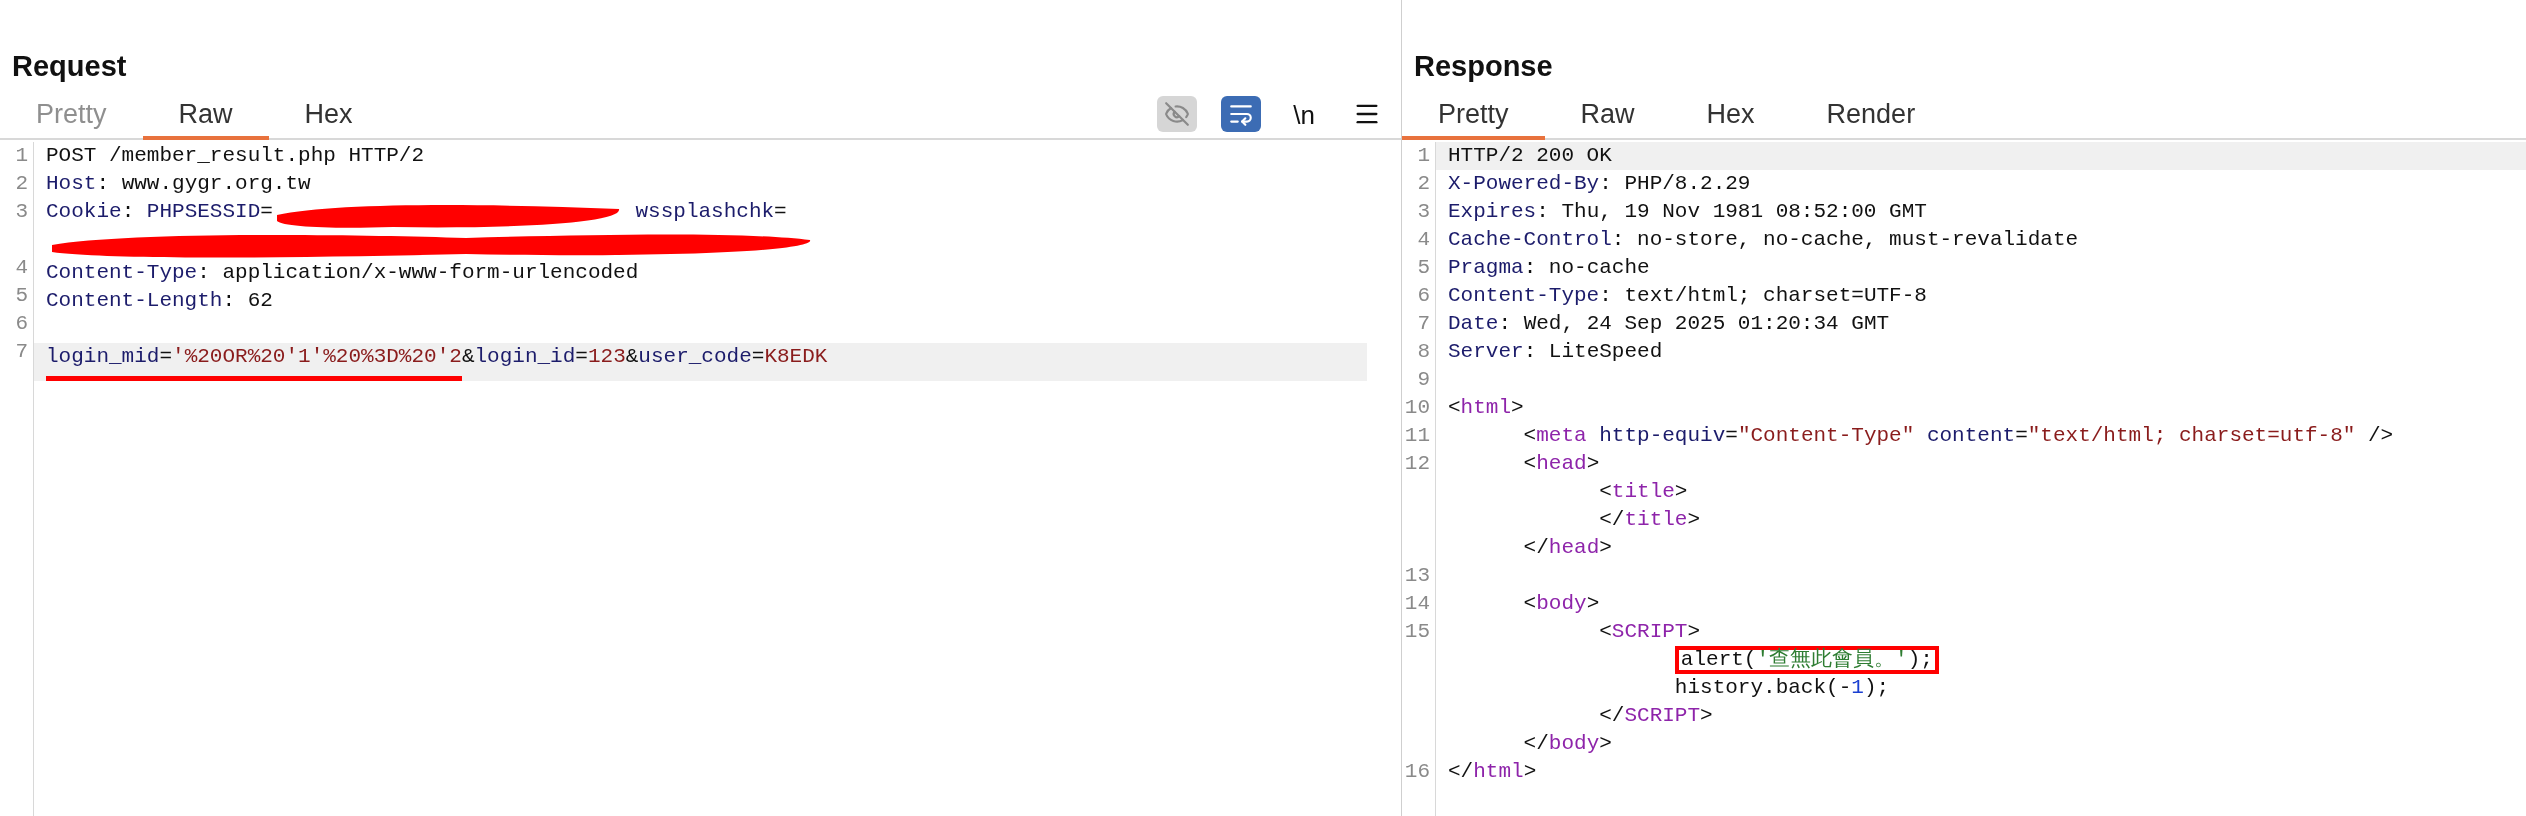  I want to click on code-line: <body>, so click(1561, 604).